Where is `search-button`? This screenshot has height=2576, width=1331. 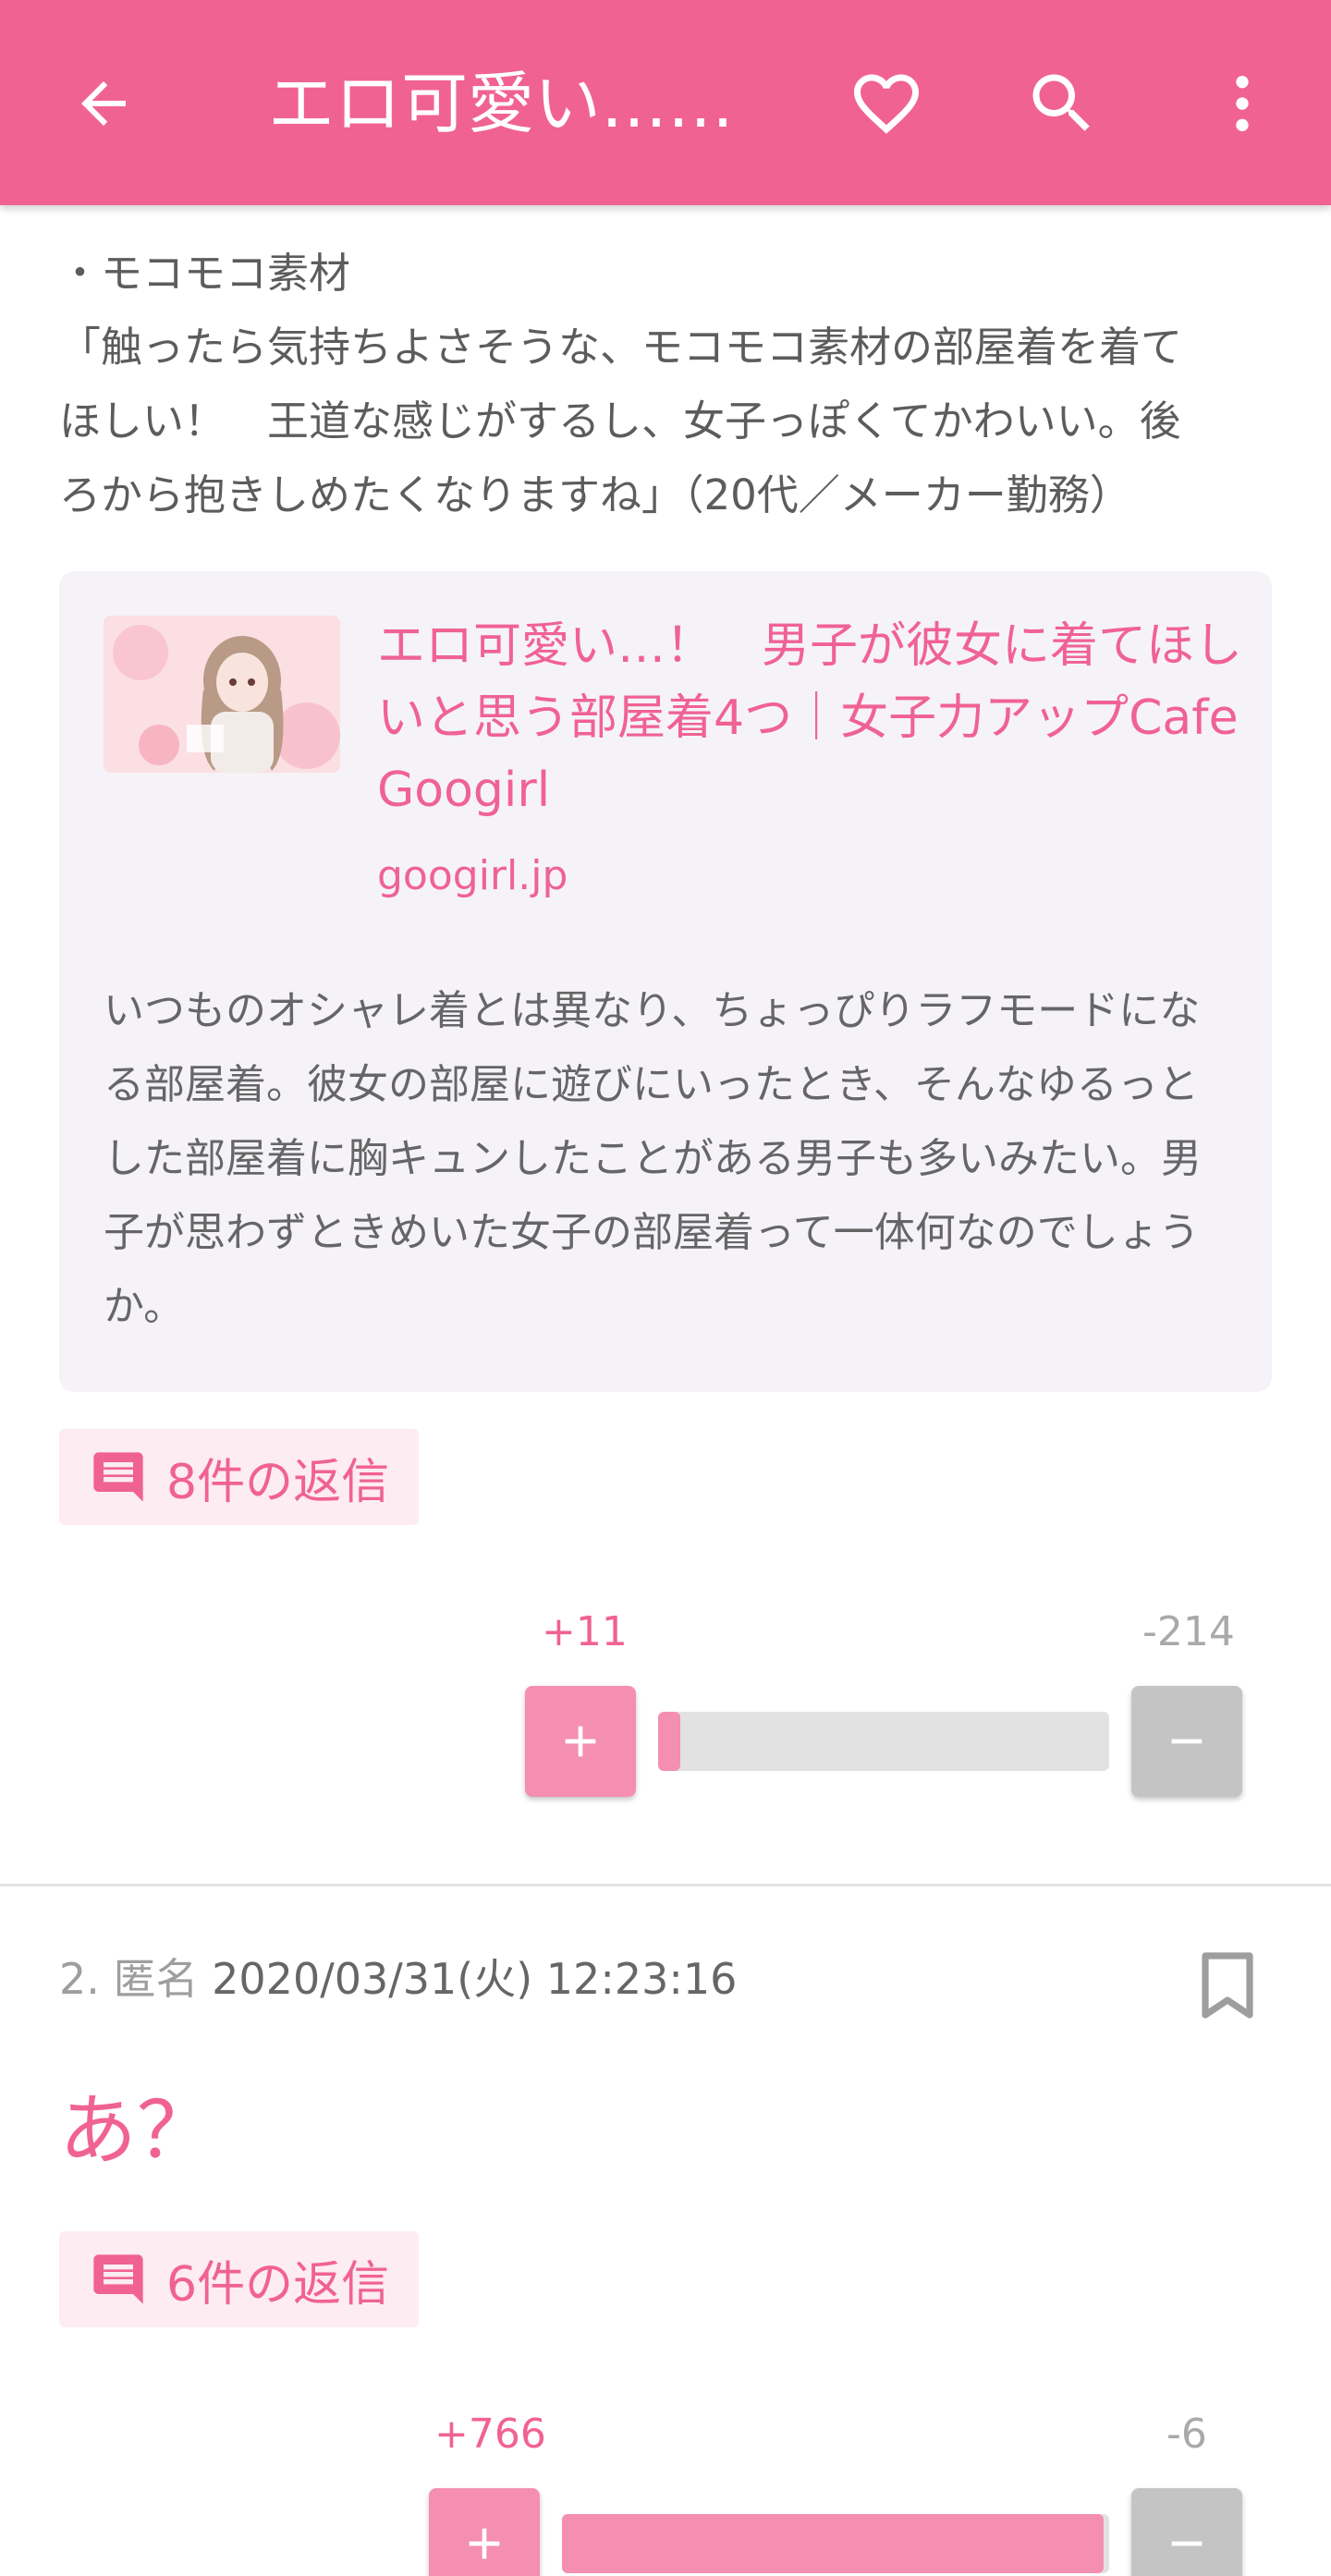 search-button is located at coordinates (1062, 103).